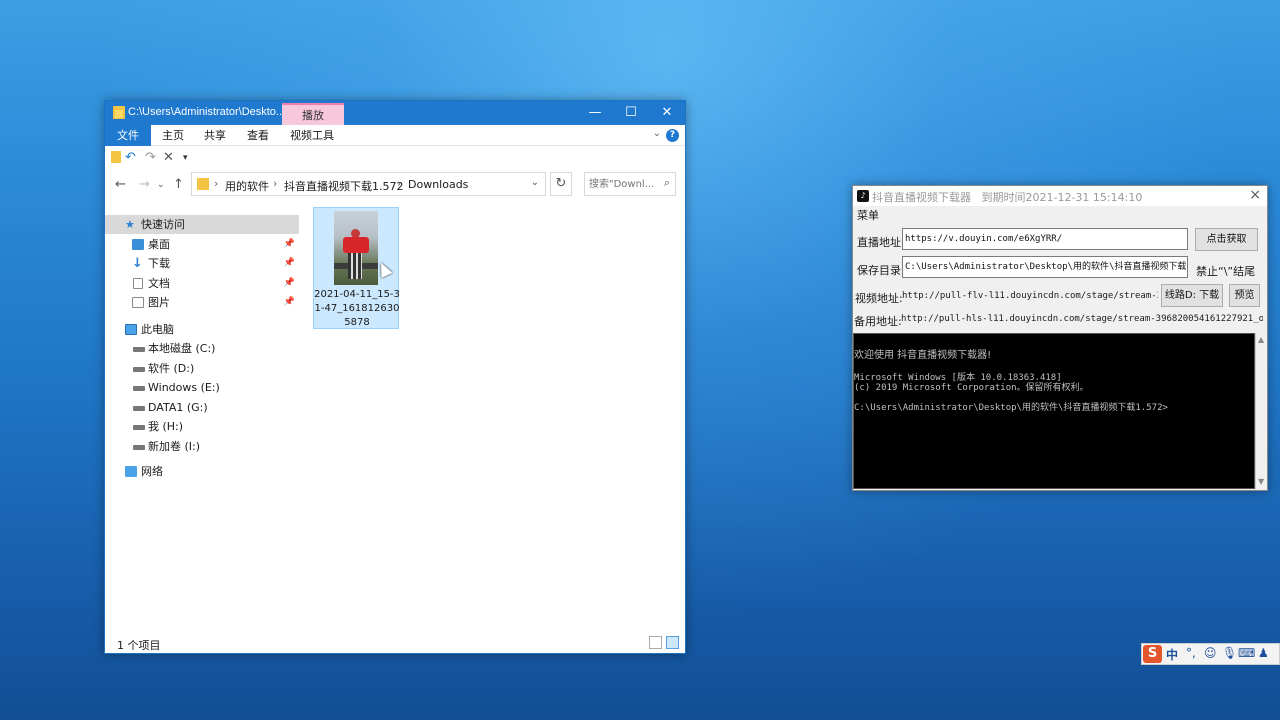 The image size is (1280, 720). I want to click on scroll-up-icon: ▲, so click(1261, 339).